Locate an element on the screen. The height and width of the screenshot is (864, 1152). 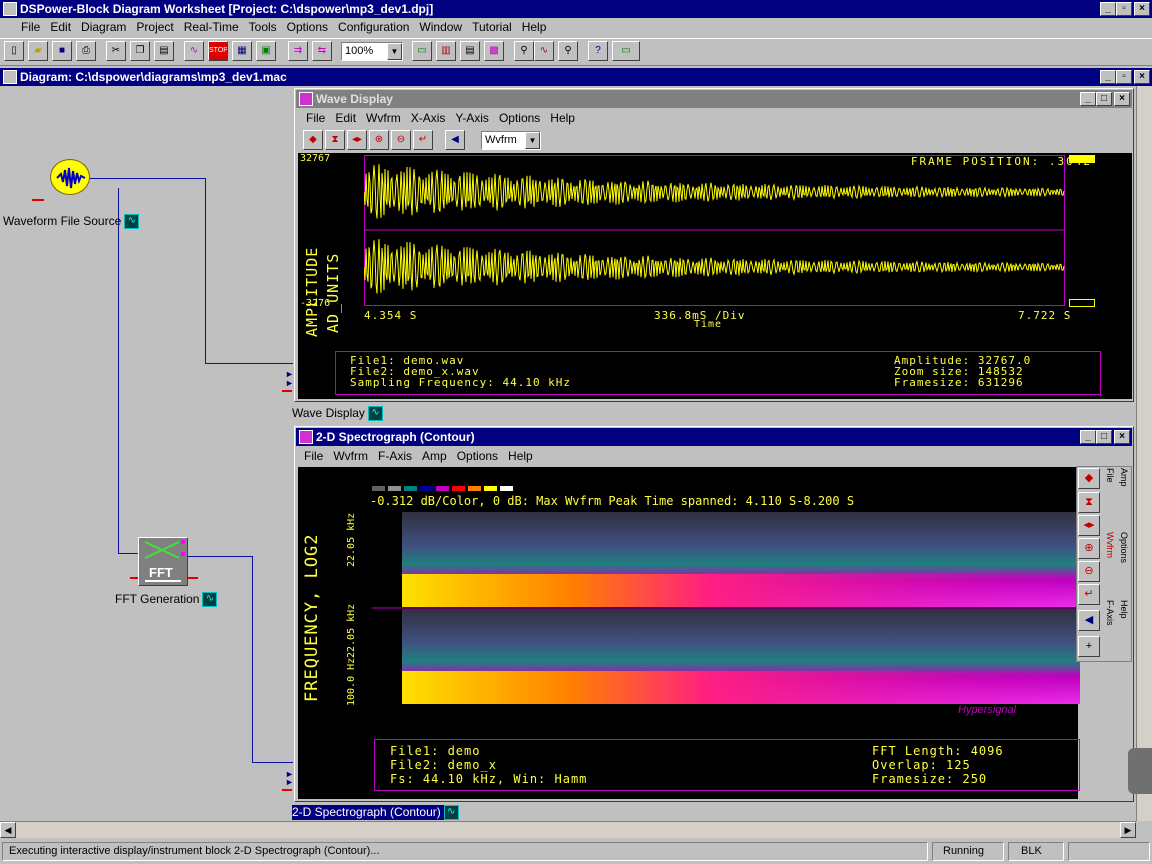
trash-icon is located at coordinates (1140, 771).